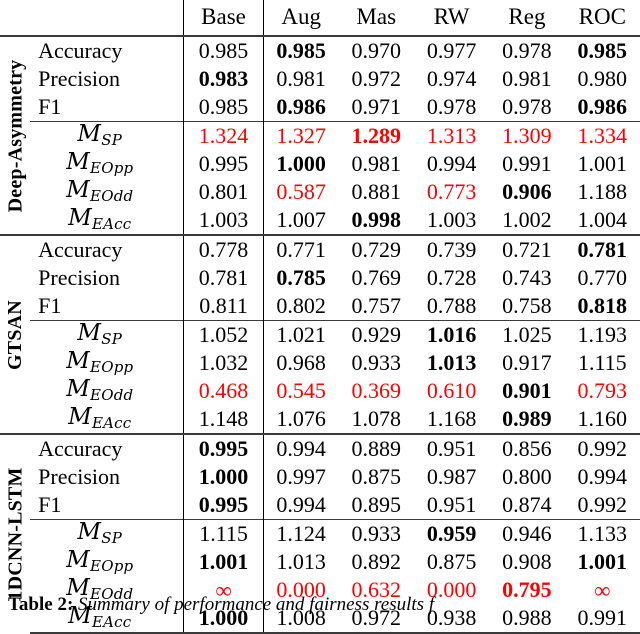  I want to click on cell-mas: 0.970, so click(376, 50).